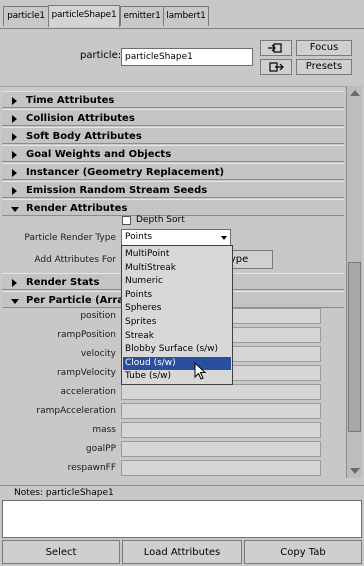 This screenshot has width=364, height=566. Describe the element at coordinates (98, 316) in the screenshot. I see `pp-label-position: position` at that location.